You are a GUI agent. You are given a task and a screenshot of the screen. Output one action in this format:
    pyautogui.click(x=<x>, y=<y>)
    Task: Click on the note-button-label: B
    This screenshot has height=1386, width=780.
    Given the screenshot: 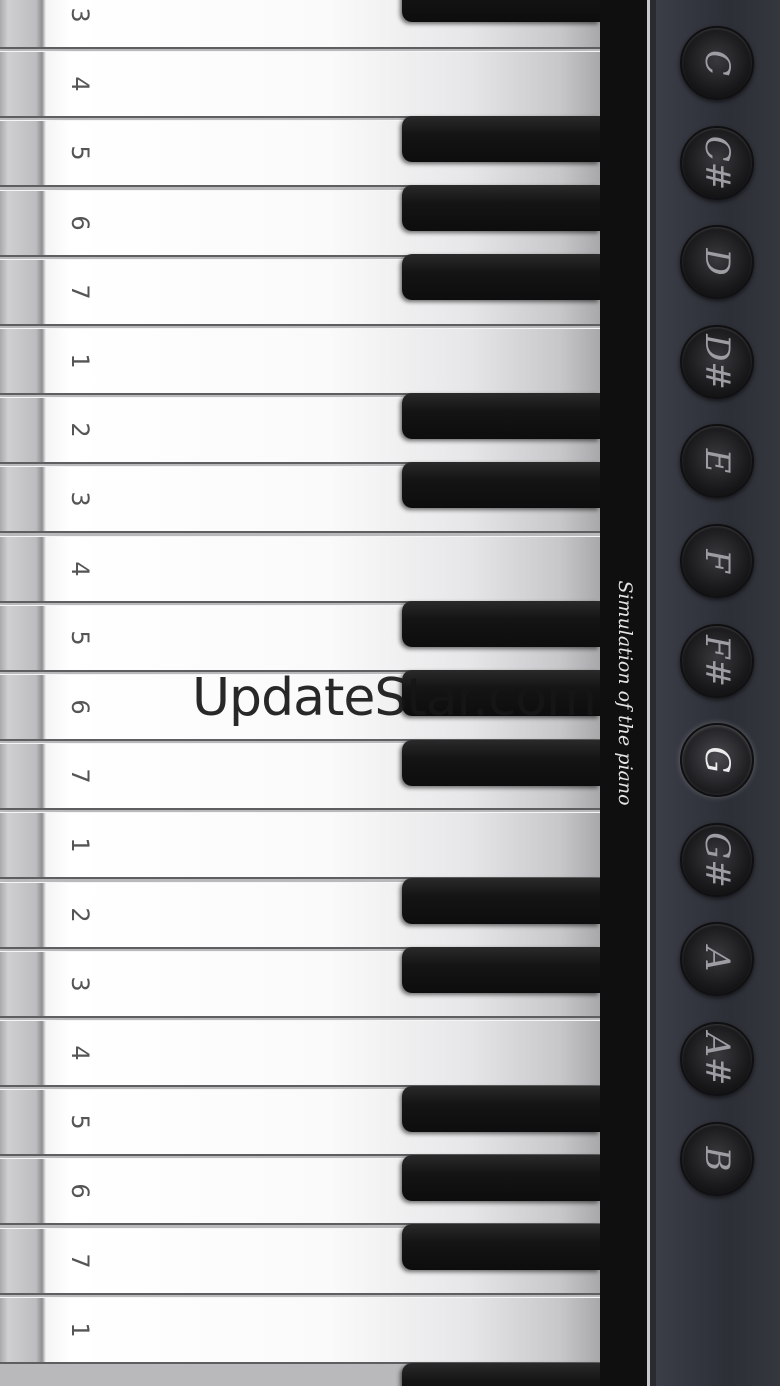 What is the action you would take?
    pyautogui.click(x=717, y=1159)
    